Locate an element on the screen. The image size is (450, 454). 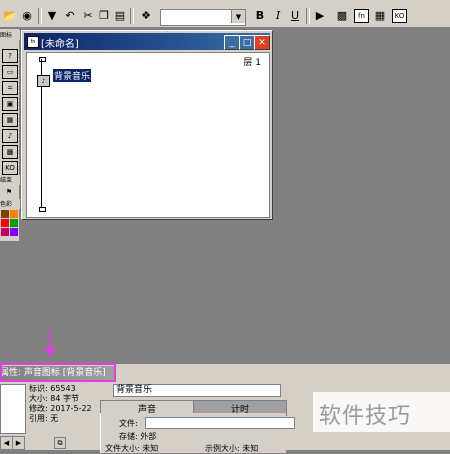
underline-button: U is located at coordinates (295, 15).